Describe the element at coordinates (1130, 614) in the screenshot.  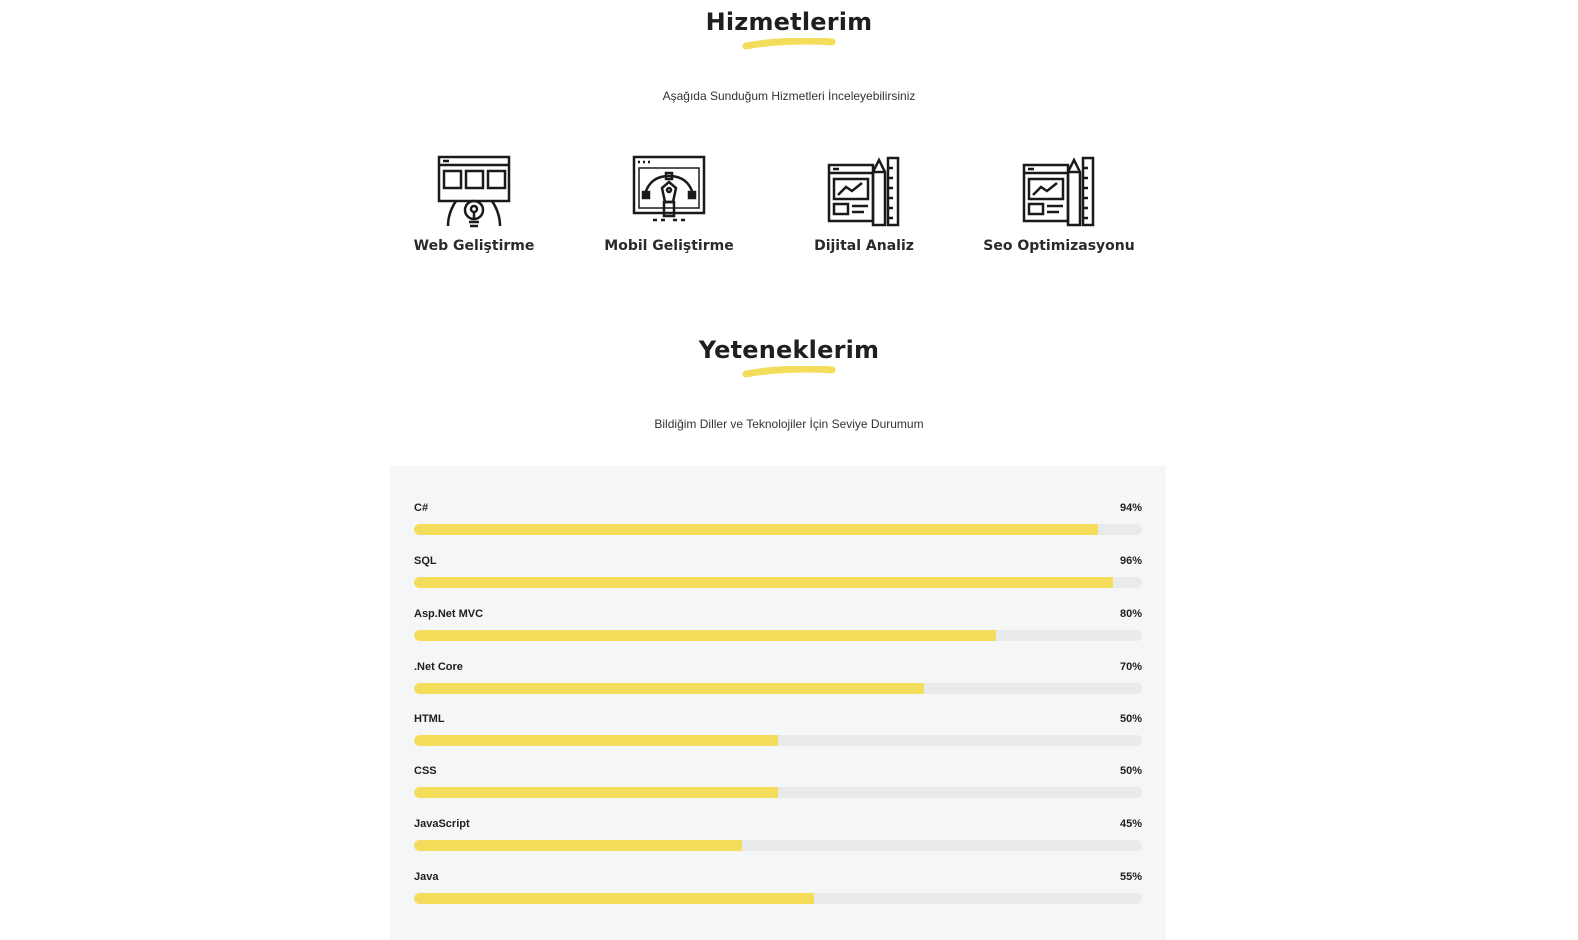
I see `skill-percent: 80%` at that location.